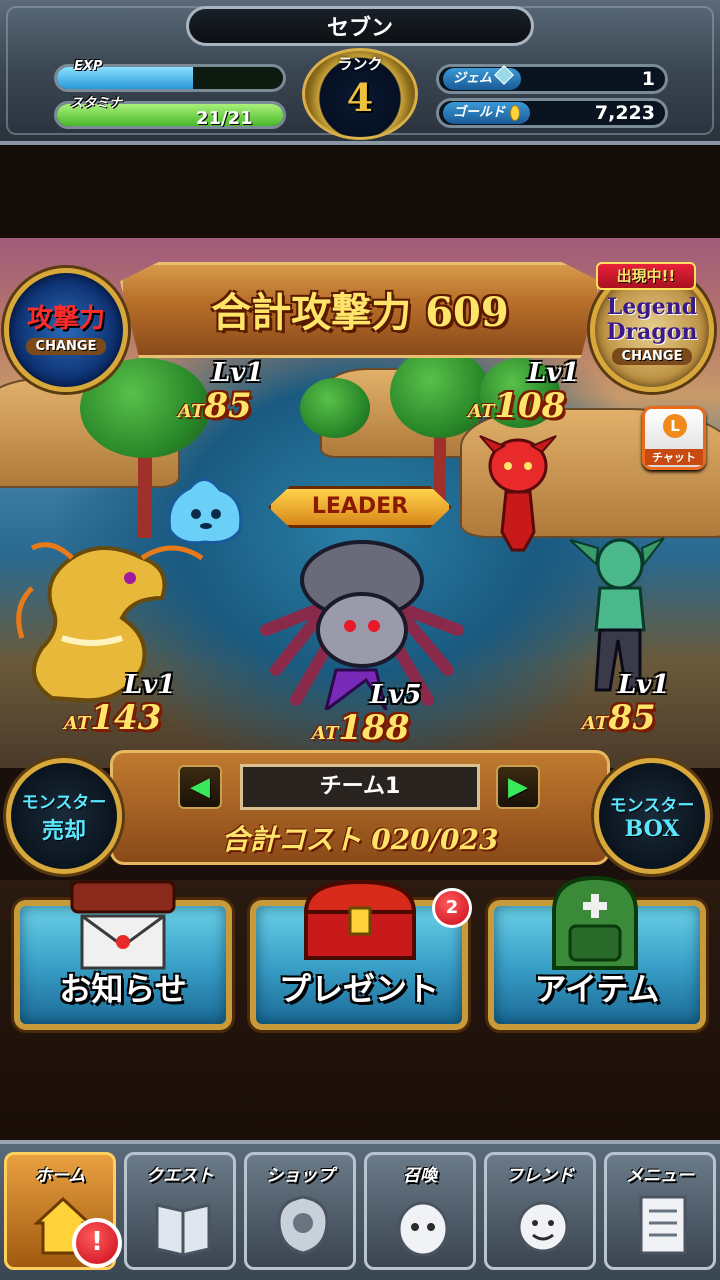  What do you see at coordinates (183, 1230) in the screenshot?
I see `book-icon` at bounding box center [183, 1230].